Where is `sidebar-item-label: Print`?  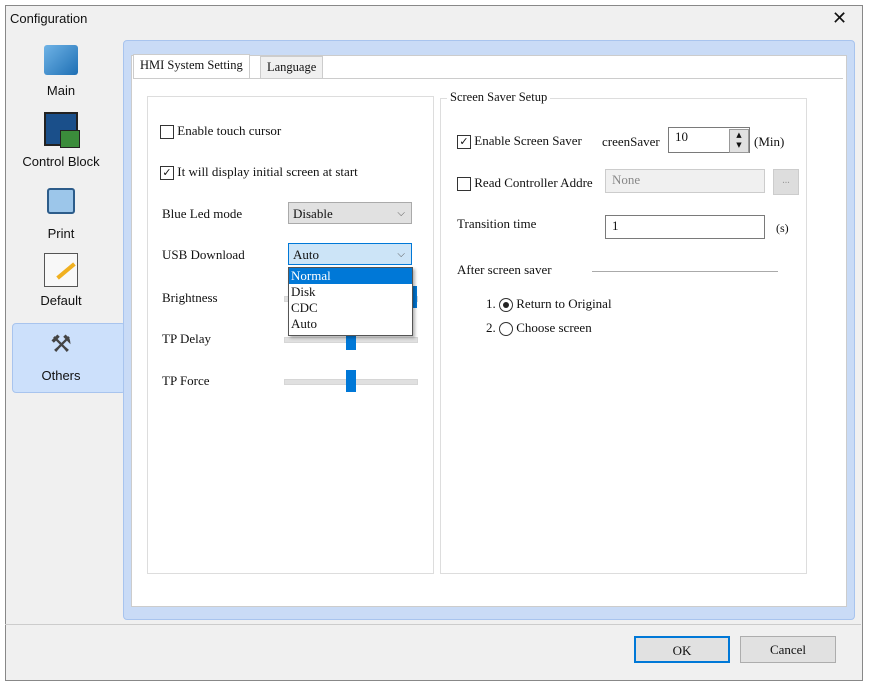
sidebar-item-label: Print is located at coordinates (61, 233).